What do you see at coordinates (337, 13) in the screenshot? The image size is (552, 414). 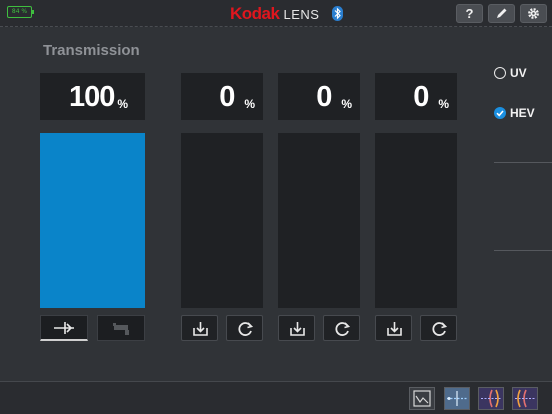 I see `bluetooth-icon` at bounding box center [337, 13].